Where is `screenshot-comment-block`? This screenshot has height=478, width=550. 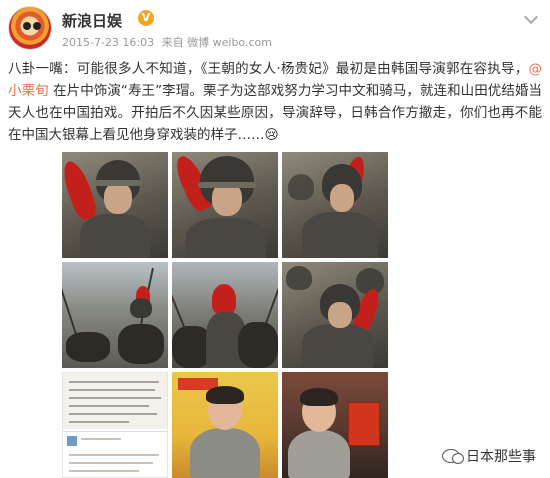
screenshot-comment-block is located at coordinates (115, 454).